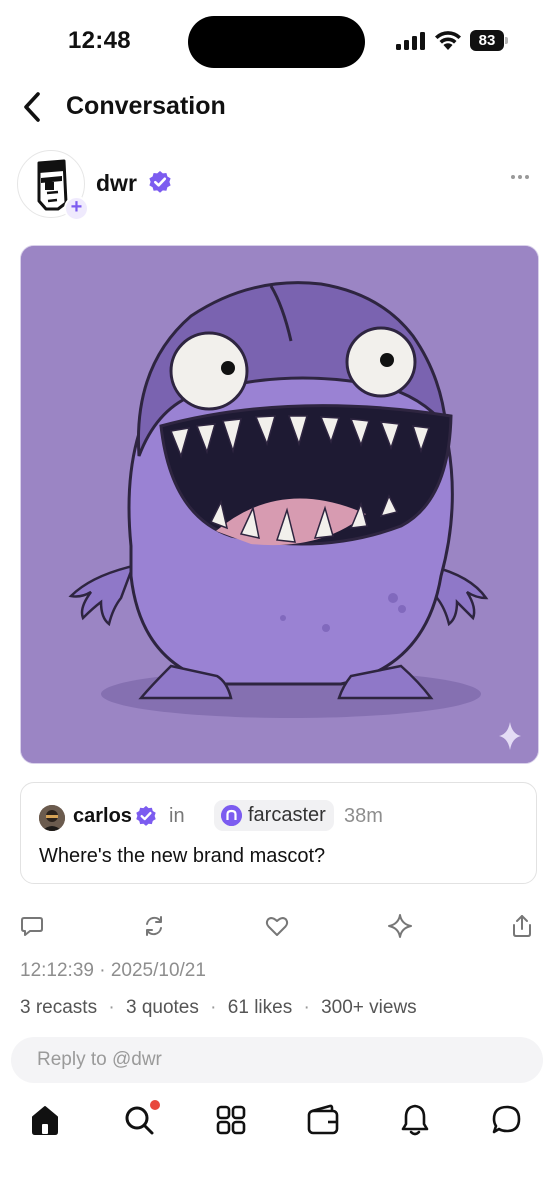  What do you see at coordinates (102, 816) in the screenshot?
I see `quoted-author-name: carlos` at bounding box center [102, 816].